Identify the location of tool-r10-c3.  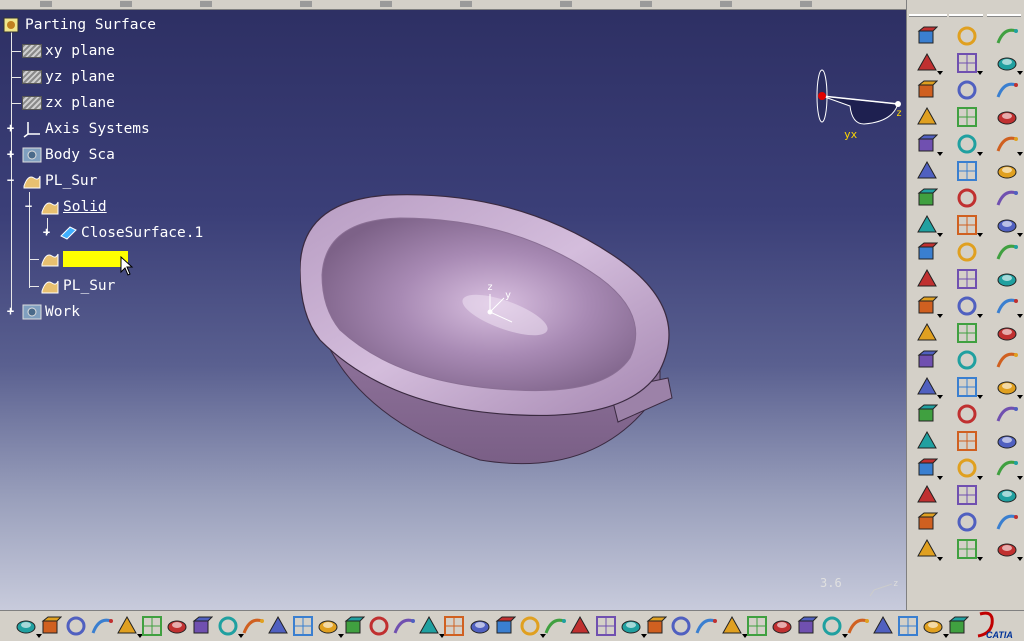
(1007, 279).